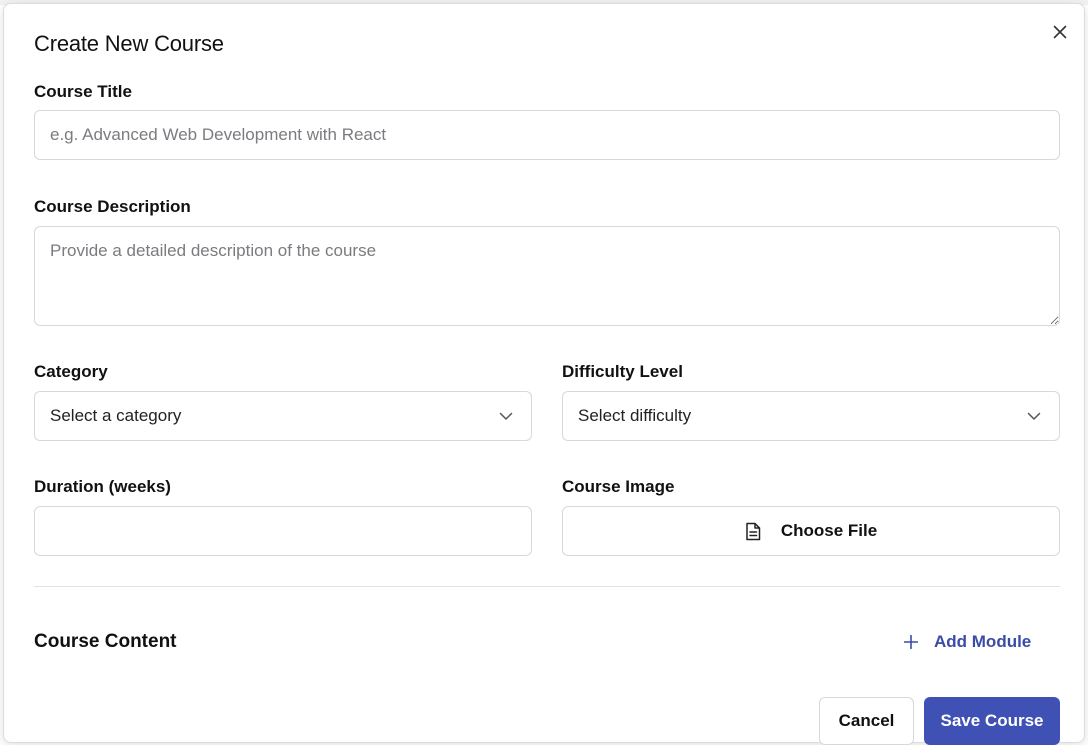 This screenshot has width=1088, height=745. Describe the element at coordinates (911, 642) in the screenshot. I see `plus-icon` at that location.